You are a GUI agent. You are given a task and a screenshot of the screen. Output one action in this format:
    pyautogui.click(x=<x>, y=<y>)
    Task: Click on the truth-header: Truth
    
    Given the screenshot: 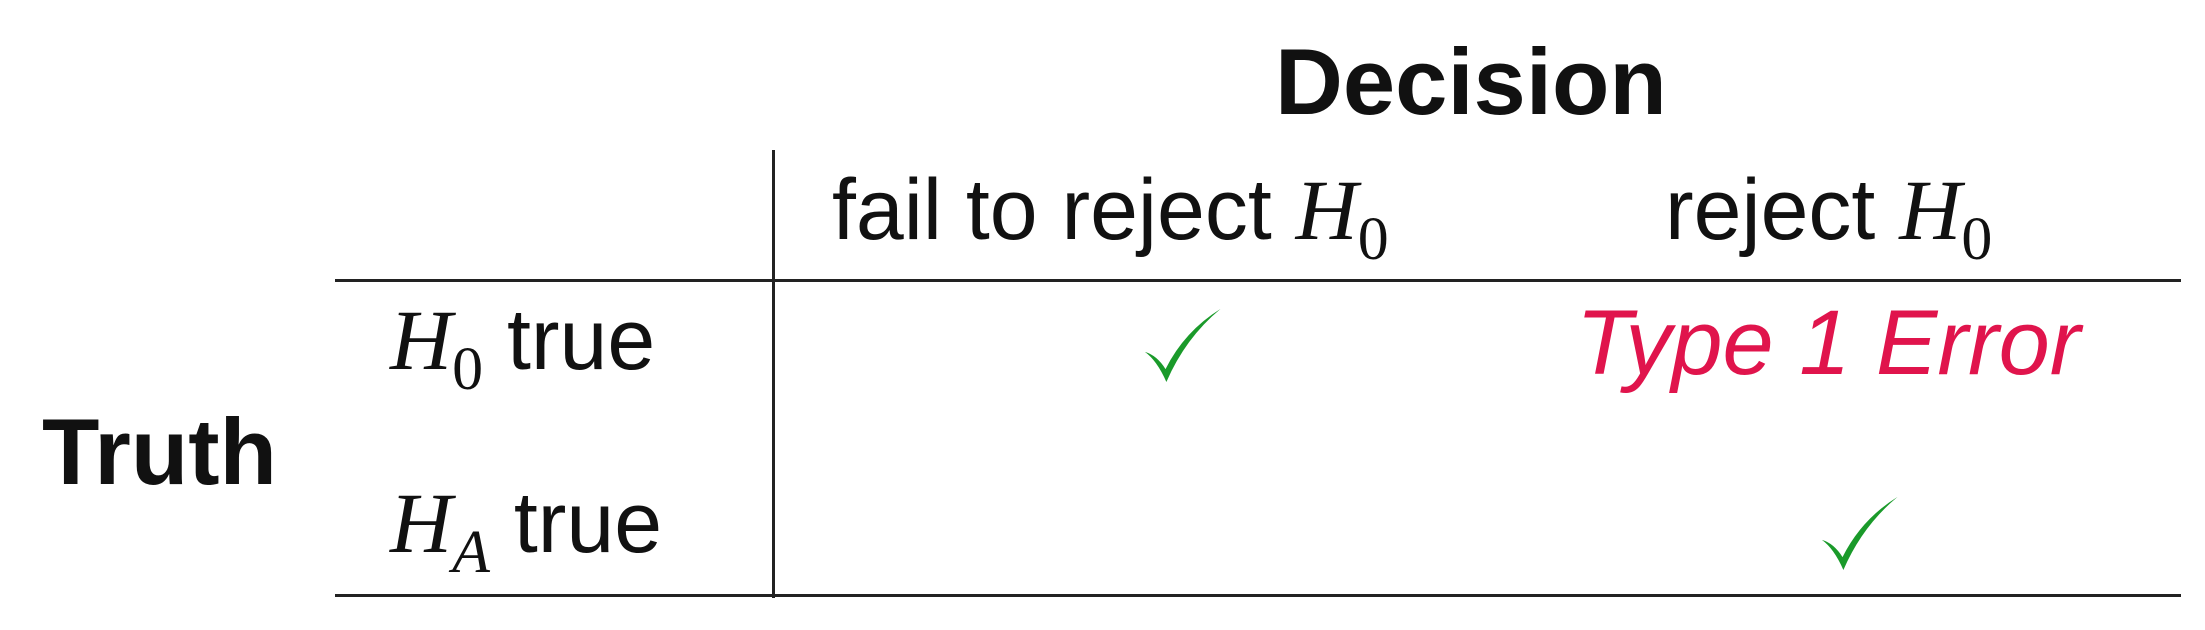 What is the action you would take?
    pyautogui.click(x=159, y=451)
    